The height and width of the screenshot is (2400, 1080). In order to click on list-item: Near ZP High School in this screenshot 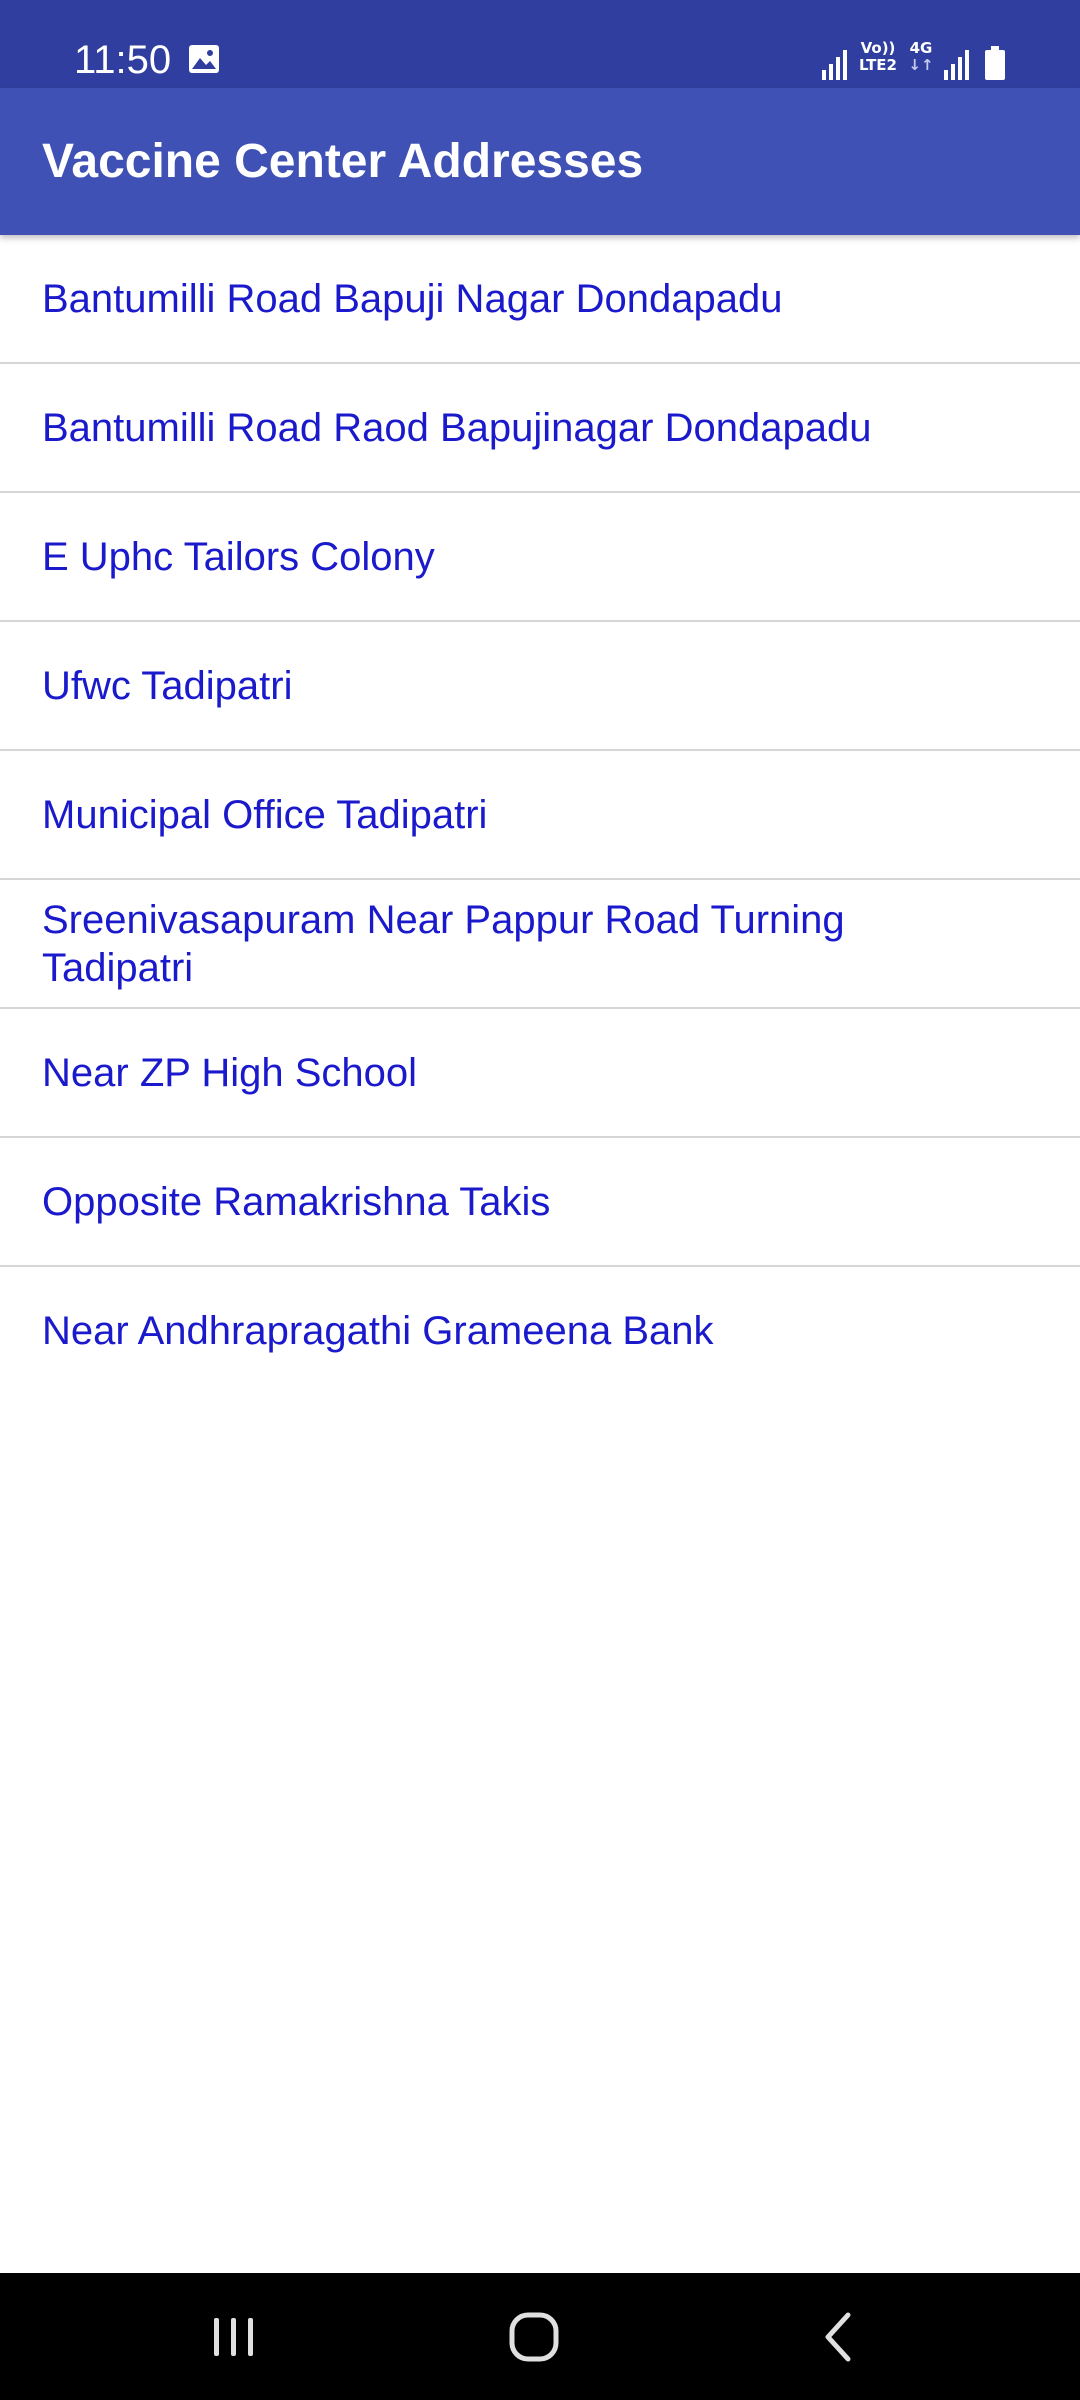, I will do `click(540, 1073)`.